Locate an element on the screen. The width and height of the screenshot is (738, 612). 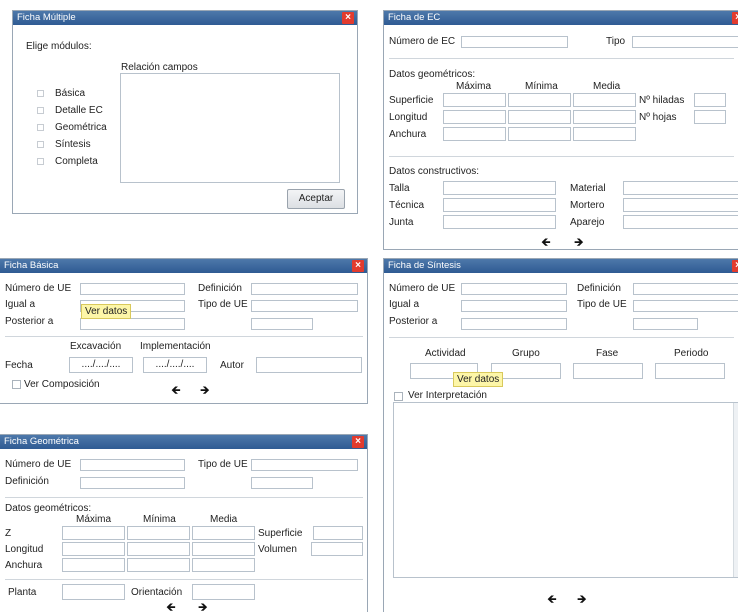
sheets-label: Nº hojas is located at coordinates (658, 117).